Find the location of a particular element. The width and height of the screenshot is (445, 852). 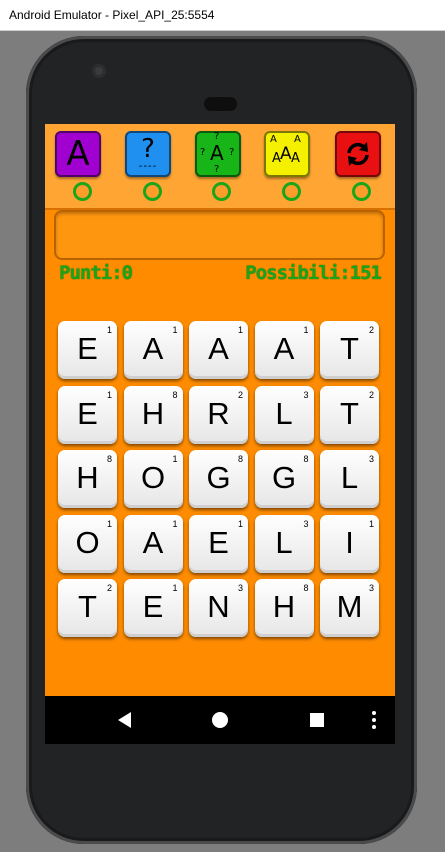

letter-tile: R2 is located at coordinates (218, 414).